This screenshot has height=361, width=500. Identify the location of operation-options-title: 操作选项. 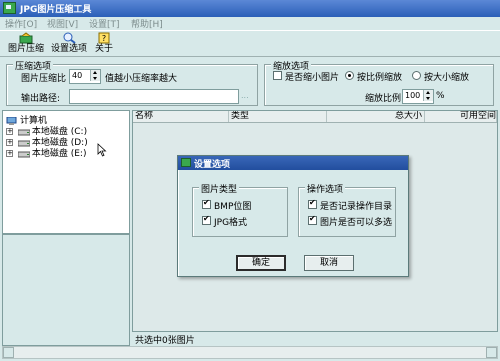
(325, 188).